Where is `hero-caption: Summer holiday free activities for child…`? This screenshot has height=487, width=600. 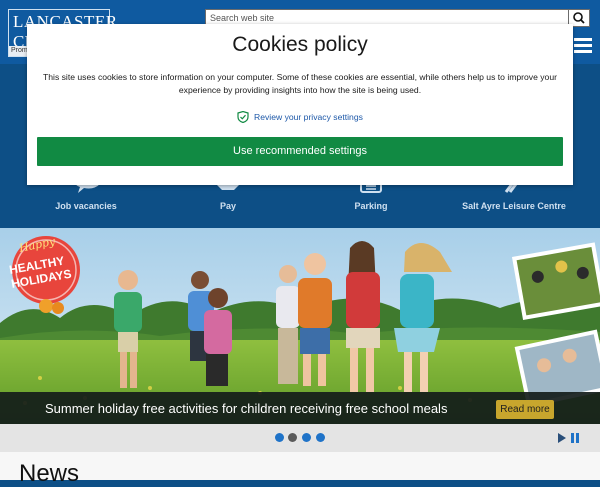 hero-caption: Summer holiday free activities for child… is located at coordinates (246, 408).